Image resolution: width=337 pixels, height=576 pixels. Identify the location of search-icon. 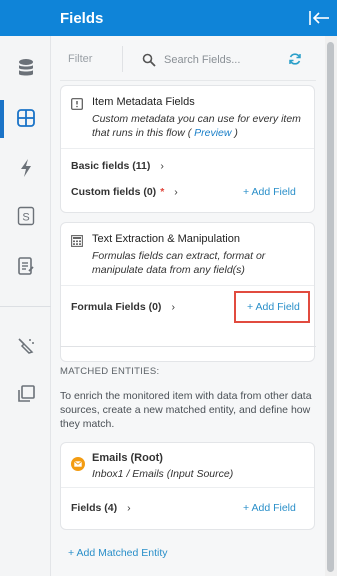
(149, 60).